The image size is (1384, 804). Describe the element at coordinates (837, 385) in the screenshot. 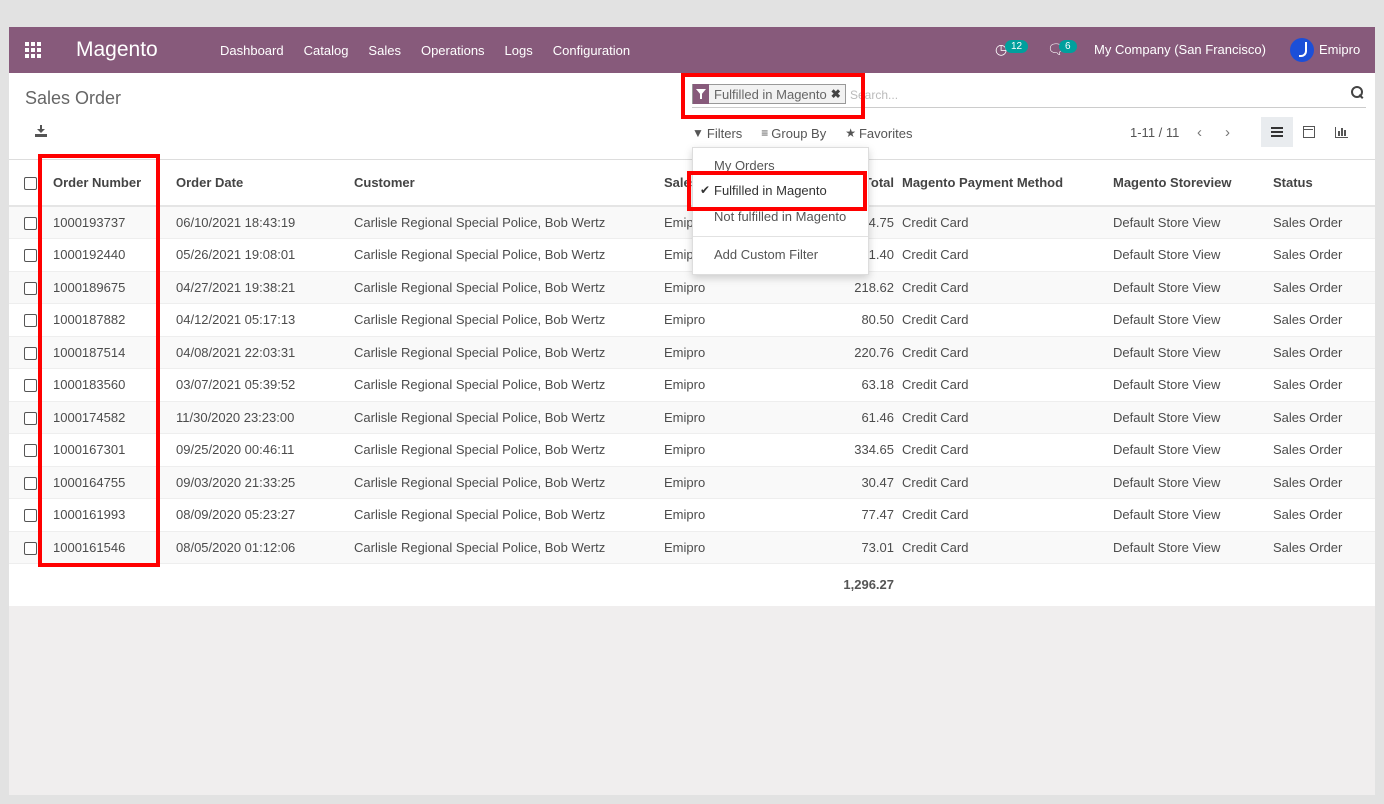

I see `total-cell: 63.18` at that location.